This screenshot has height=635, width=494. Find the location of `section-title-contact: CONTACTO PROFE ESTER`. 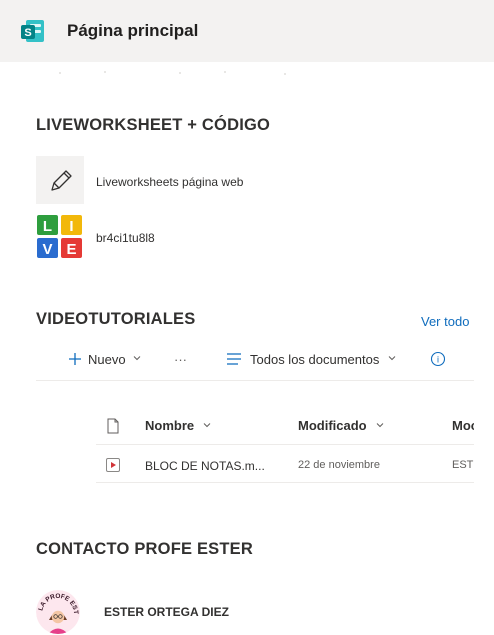

section-title-contact: CONTACTO PROFE ESTER is located at coordinates (144, 549).